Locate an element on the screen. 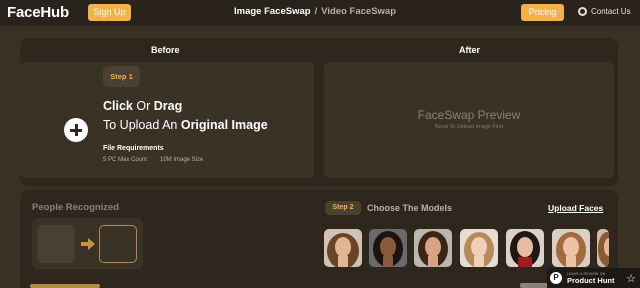  or-word: Or is located at coordinates (143, 106).